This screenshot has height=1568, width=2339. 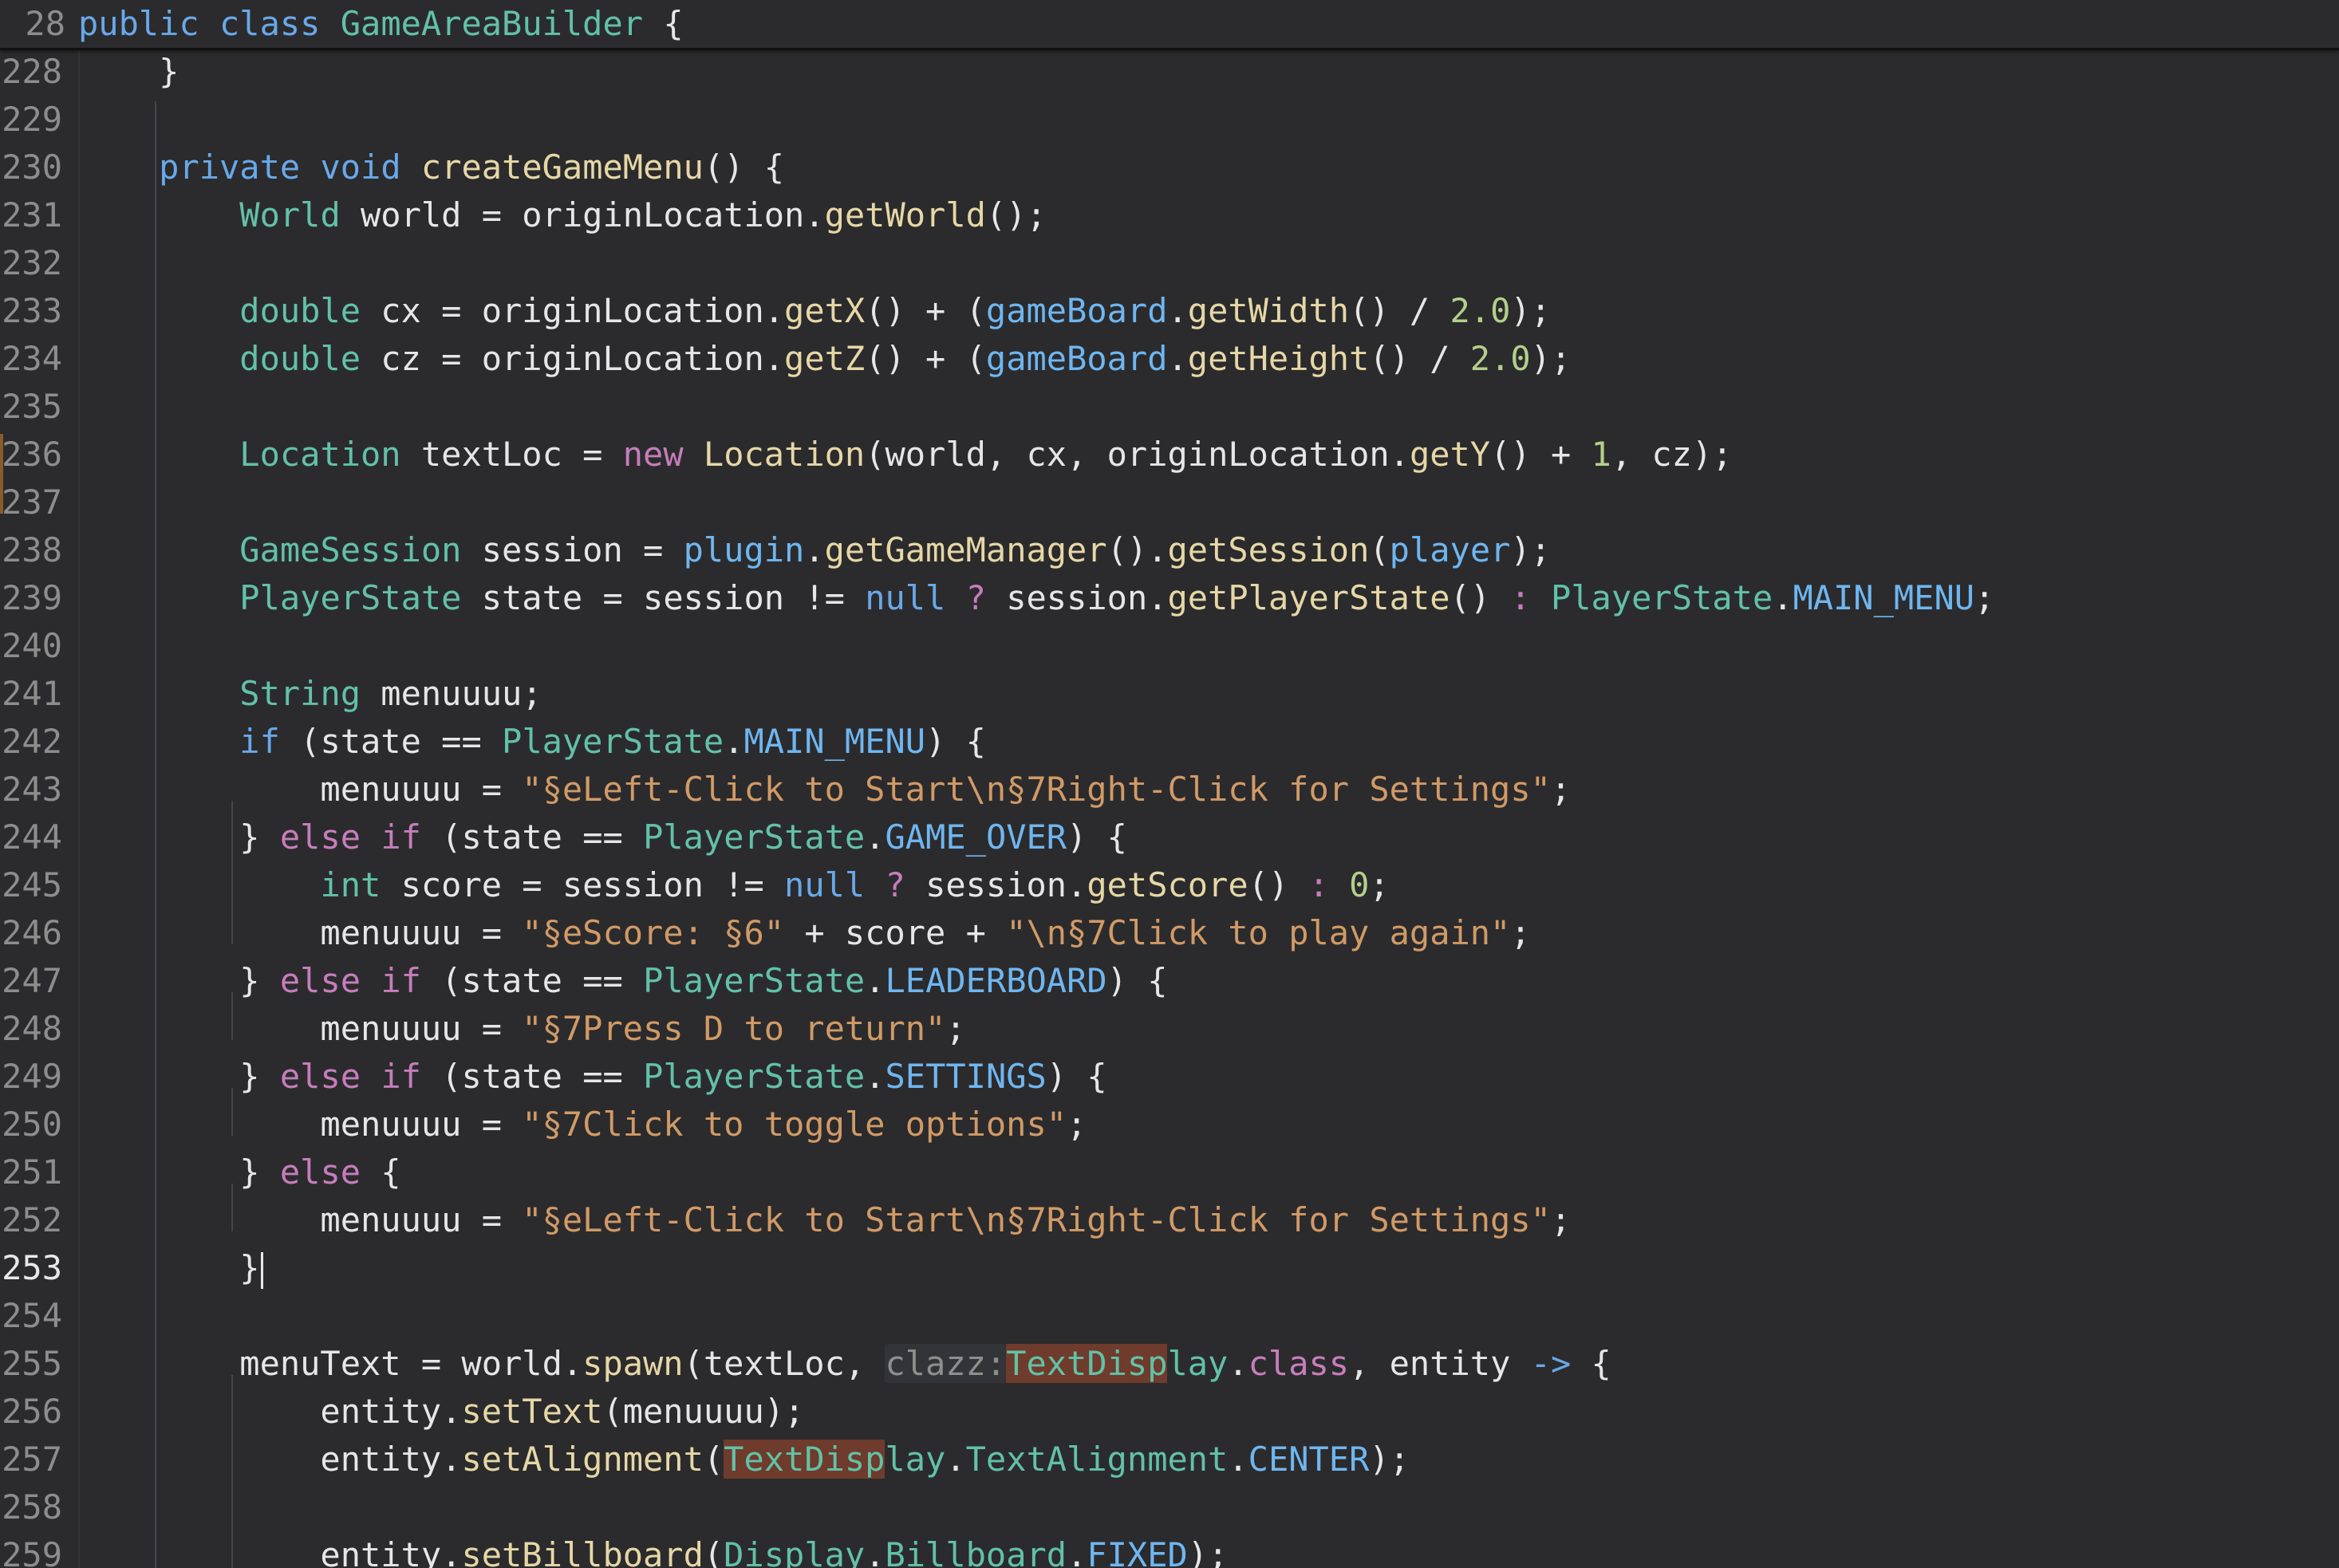 I want to click on line-number: 237, so click(x=32, y=502).